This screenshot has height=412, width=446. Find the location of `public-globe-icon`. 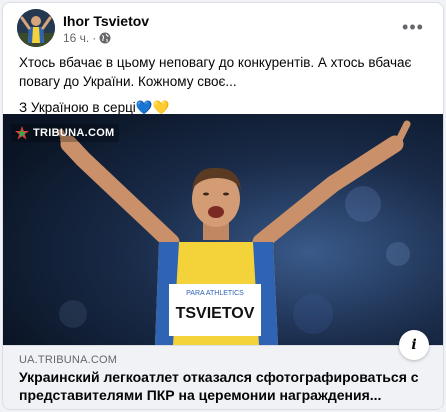

public-globe-icon is located at coordinates (105, 38).